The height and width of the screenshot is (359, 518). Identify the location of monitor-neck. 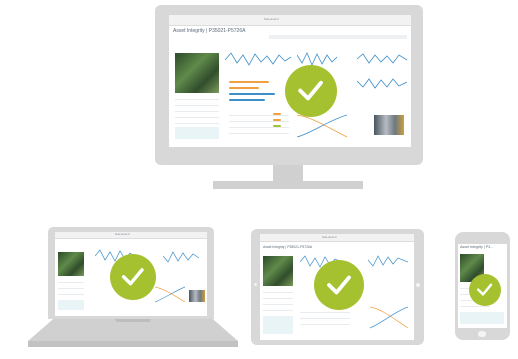
(288, 173).